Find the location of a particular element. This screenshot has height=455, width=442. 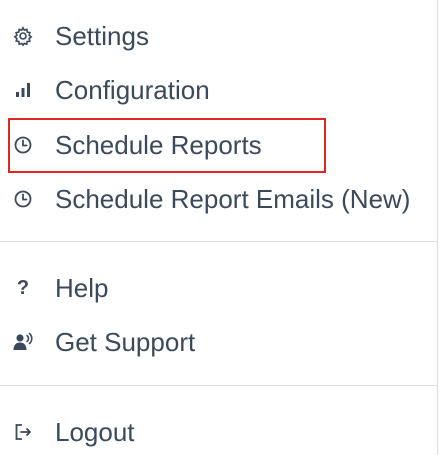

menu-item-label: Get Support is located at coordinates (125, 342).